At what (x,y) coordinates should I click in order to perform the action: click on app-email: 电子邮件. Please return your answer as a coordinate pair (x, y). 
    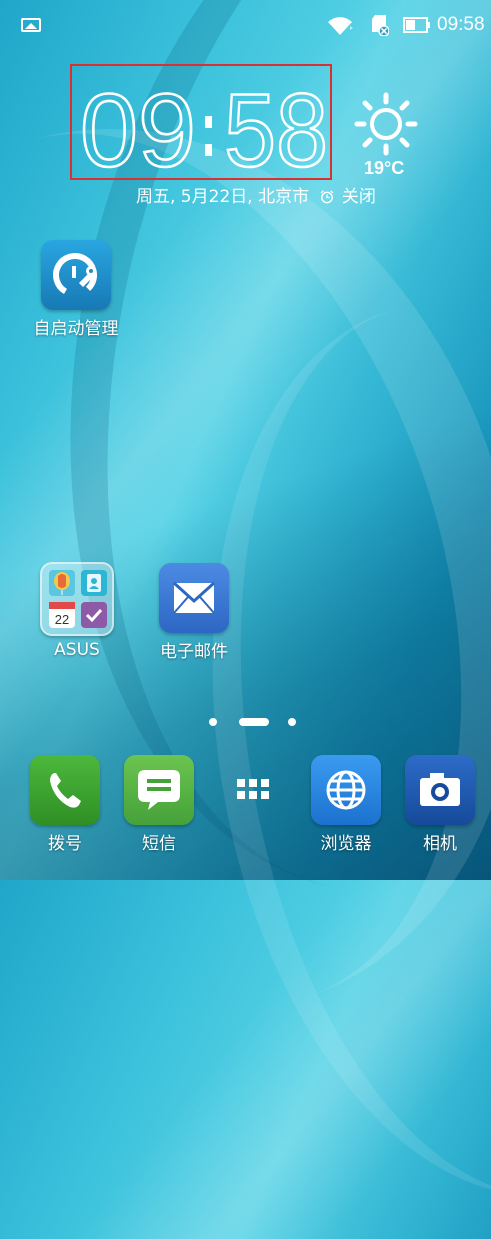
    Looking at the image, I should click on (194, 612).